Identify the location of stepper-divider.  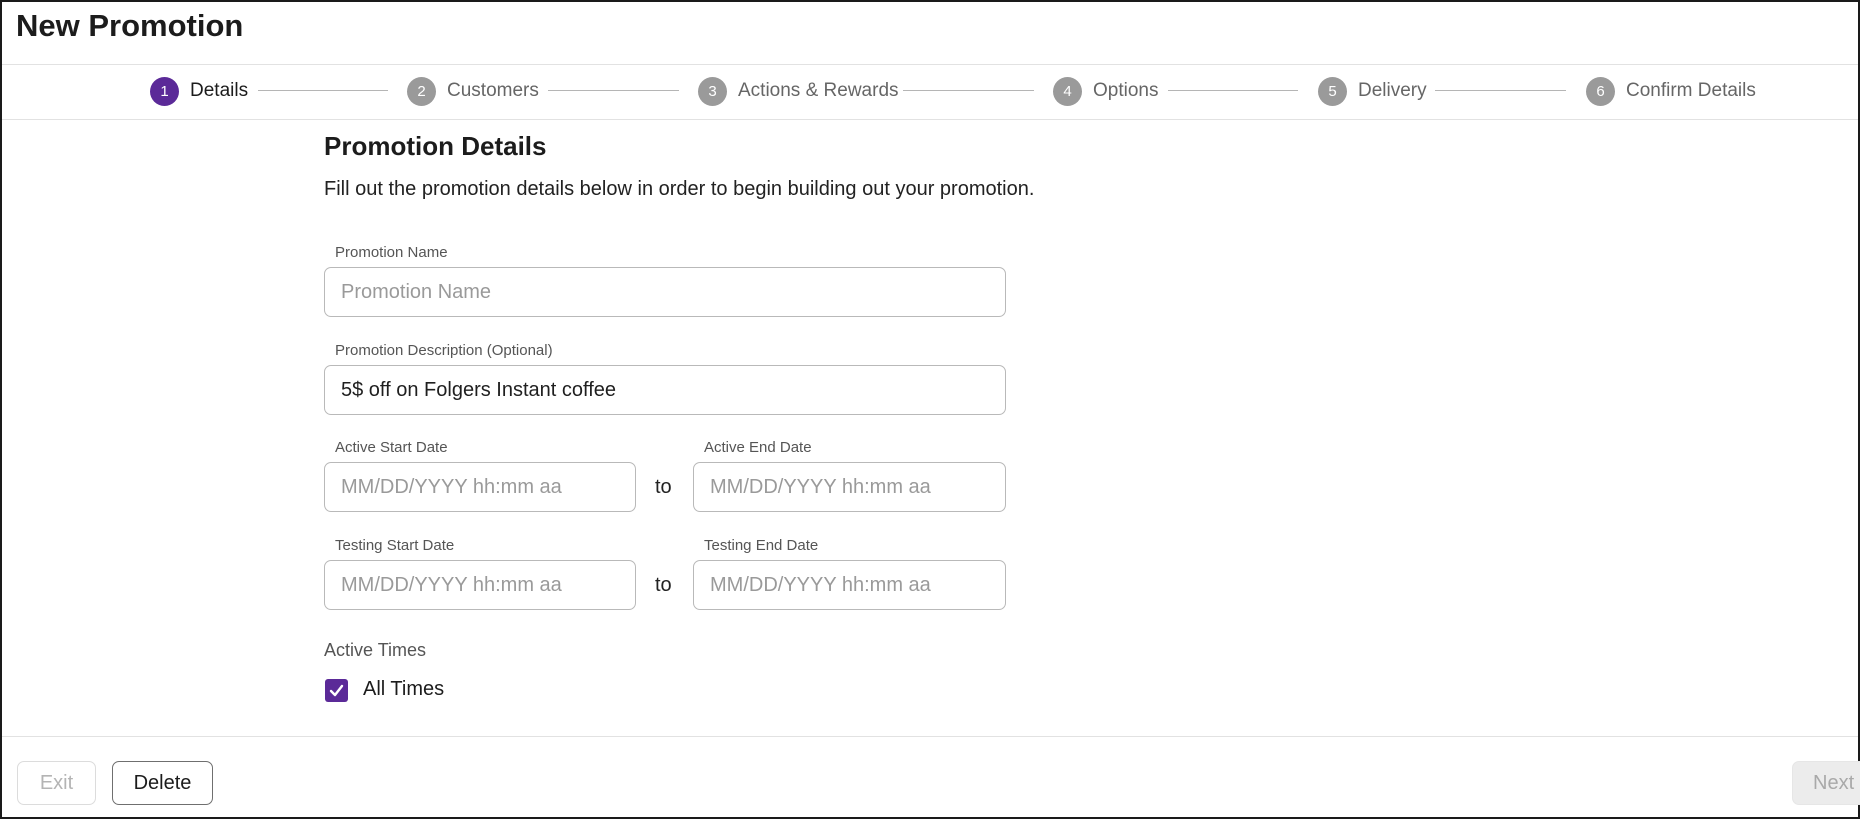
(930, 119).